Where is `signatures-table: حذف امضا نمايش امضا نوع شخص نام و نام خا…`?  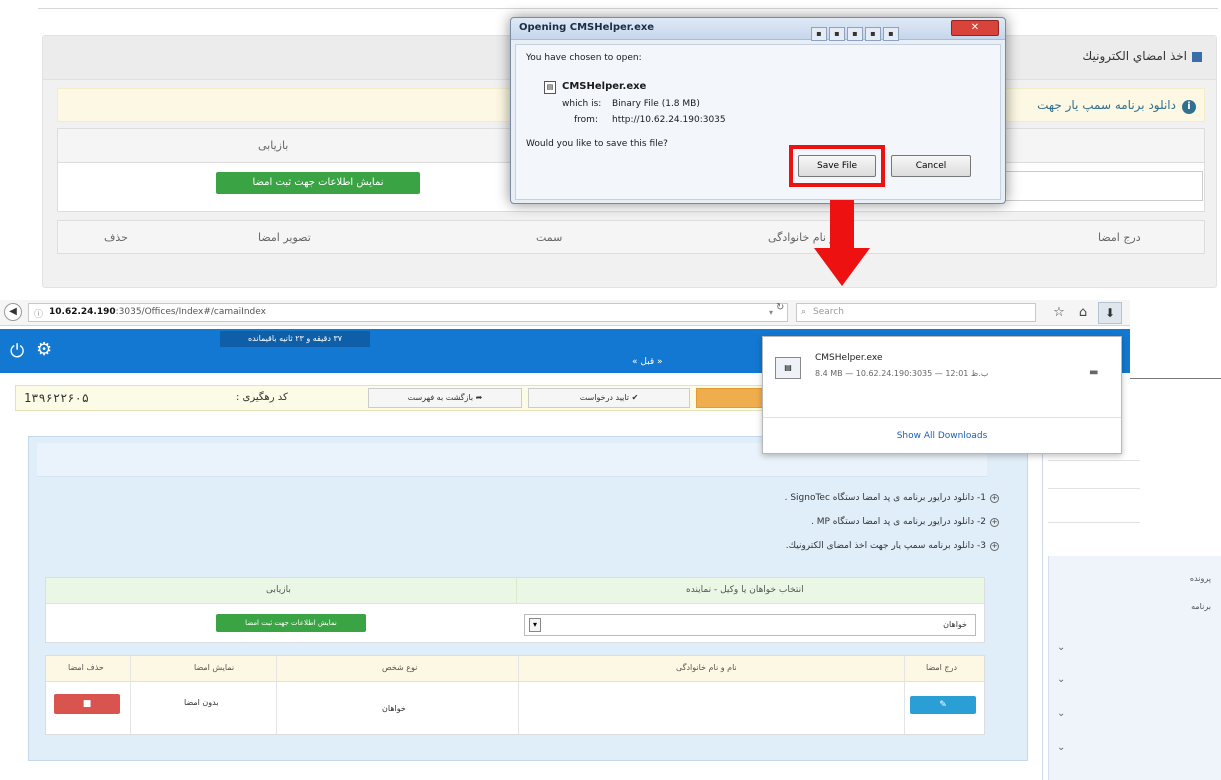
signatures-table: حذف امضا نمايش امضا نوع شخص نام و نام خا… is located at coordinates (515, 695).